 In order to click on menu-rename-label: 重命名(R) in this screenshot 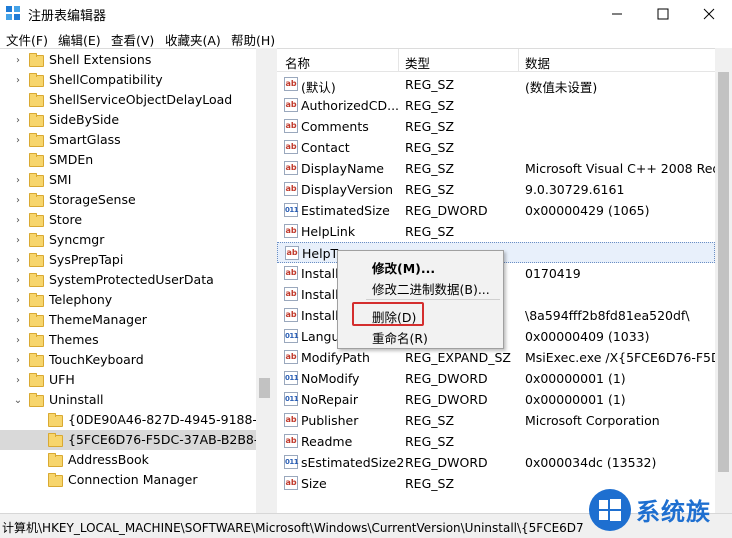, I will do `click(400, 338)`.